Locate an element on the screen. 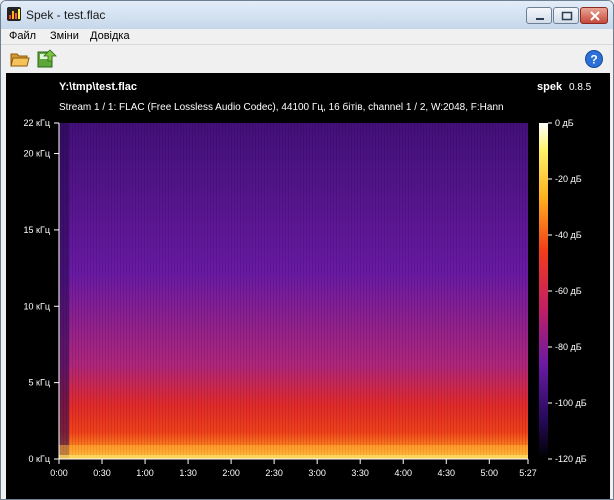 The height and width of the screenshot is (500, 614). title-bar: Spek - test.flac is located at coordinates (307, 15).